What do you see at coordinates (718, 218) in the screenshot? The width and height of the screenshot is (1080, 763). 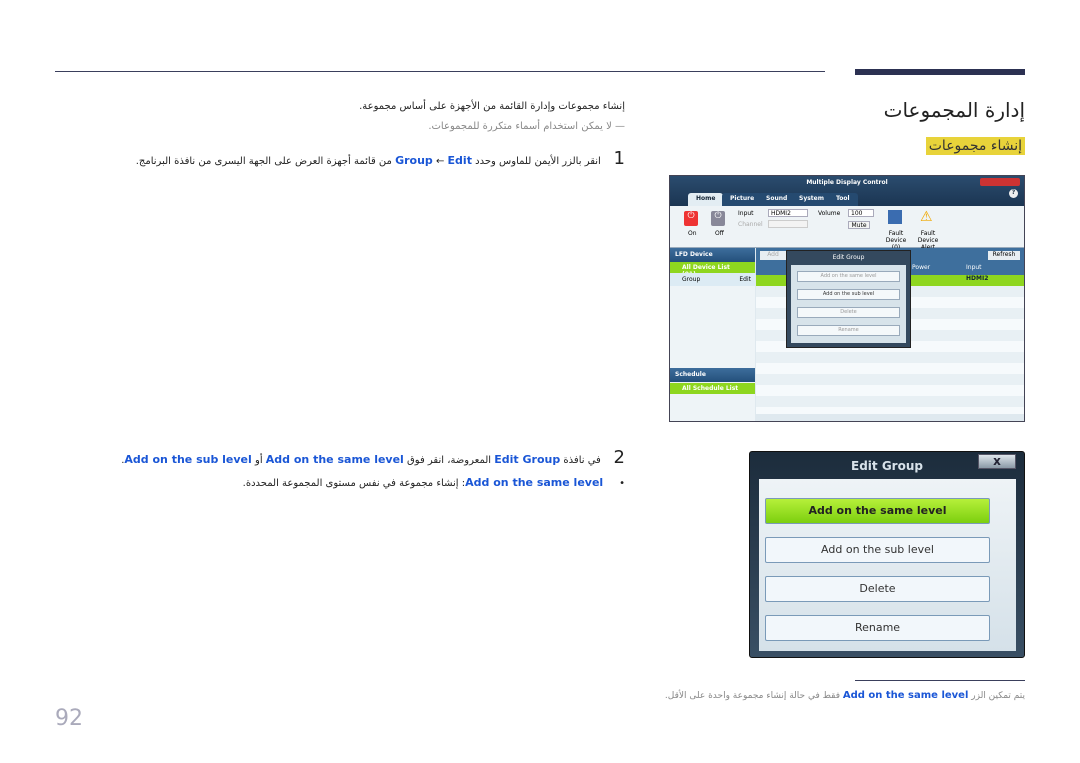 I see `power-off-icon: ⏻` at bounding box center [718, 218].